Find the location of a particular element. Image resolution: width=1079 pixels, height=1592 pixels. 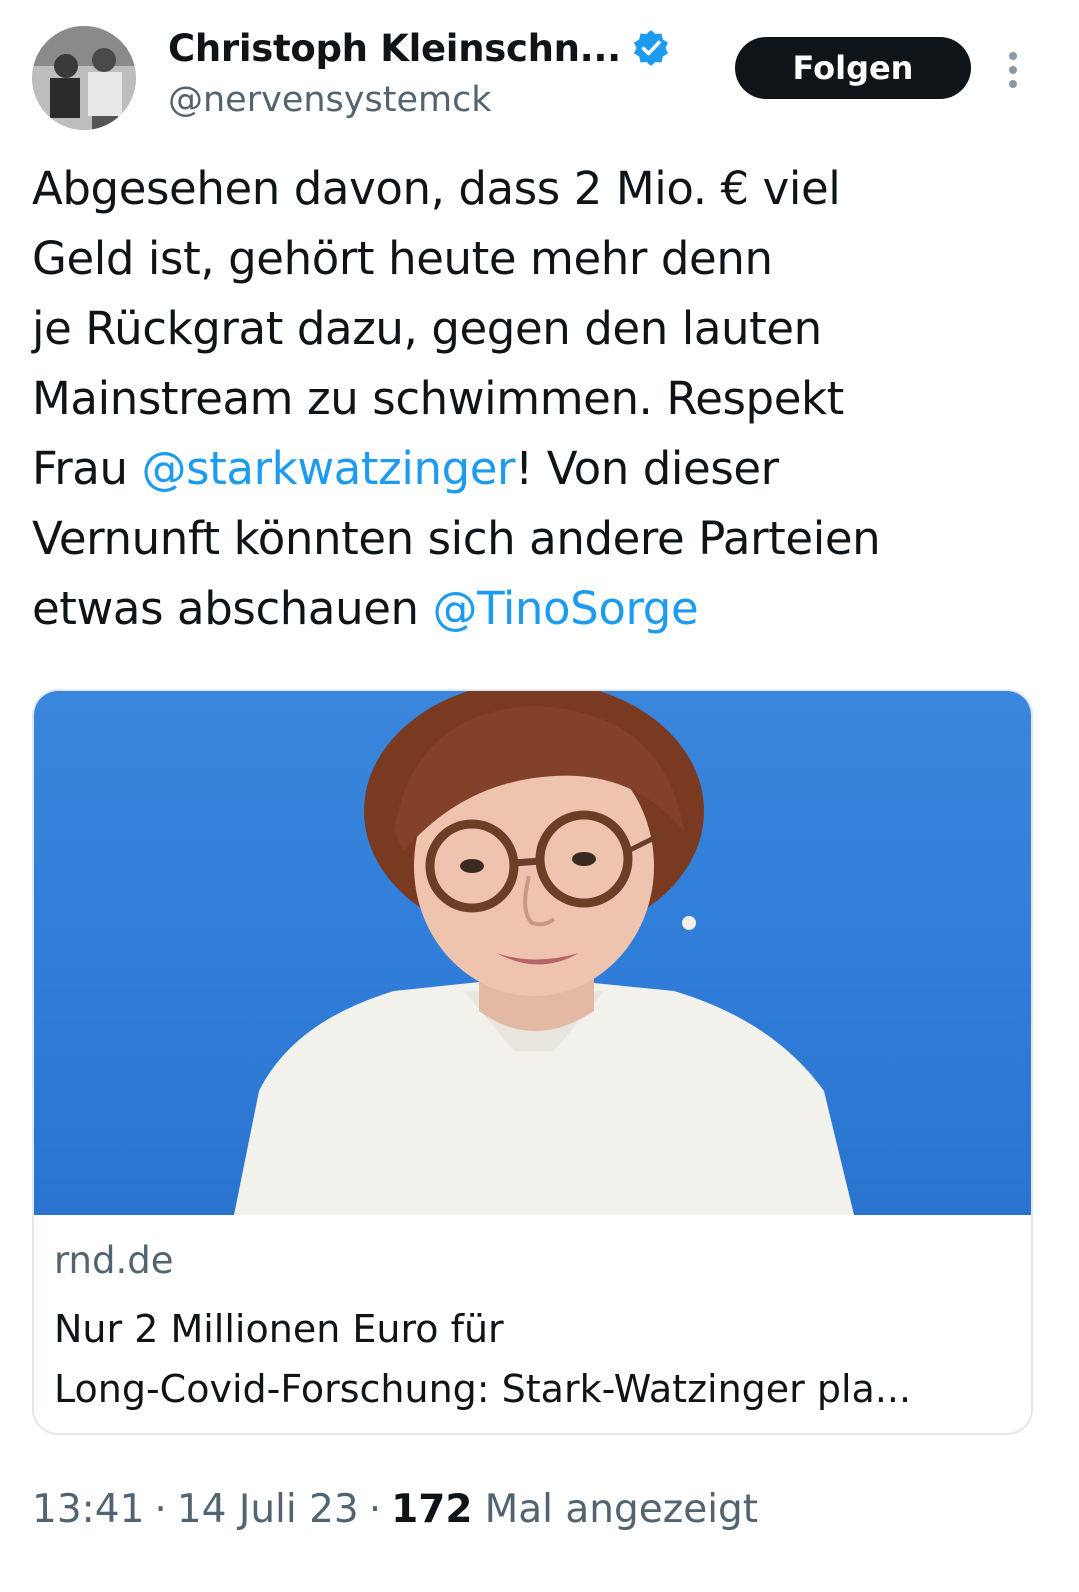

link-card-domain: rnd.de is located at coordinates (114, 1260).